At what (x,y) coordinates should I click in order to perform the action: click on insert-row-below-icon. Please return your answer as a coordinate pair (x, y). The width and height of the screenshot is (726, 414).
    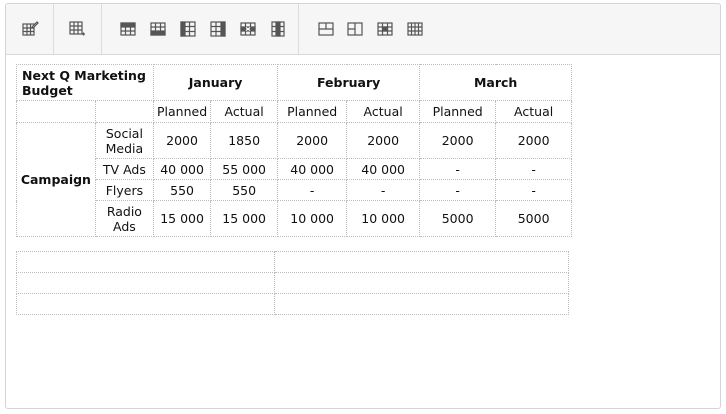
    Looking at the image, I should click on (158, 29).